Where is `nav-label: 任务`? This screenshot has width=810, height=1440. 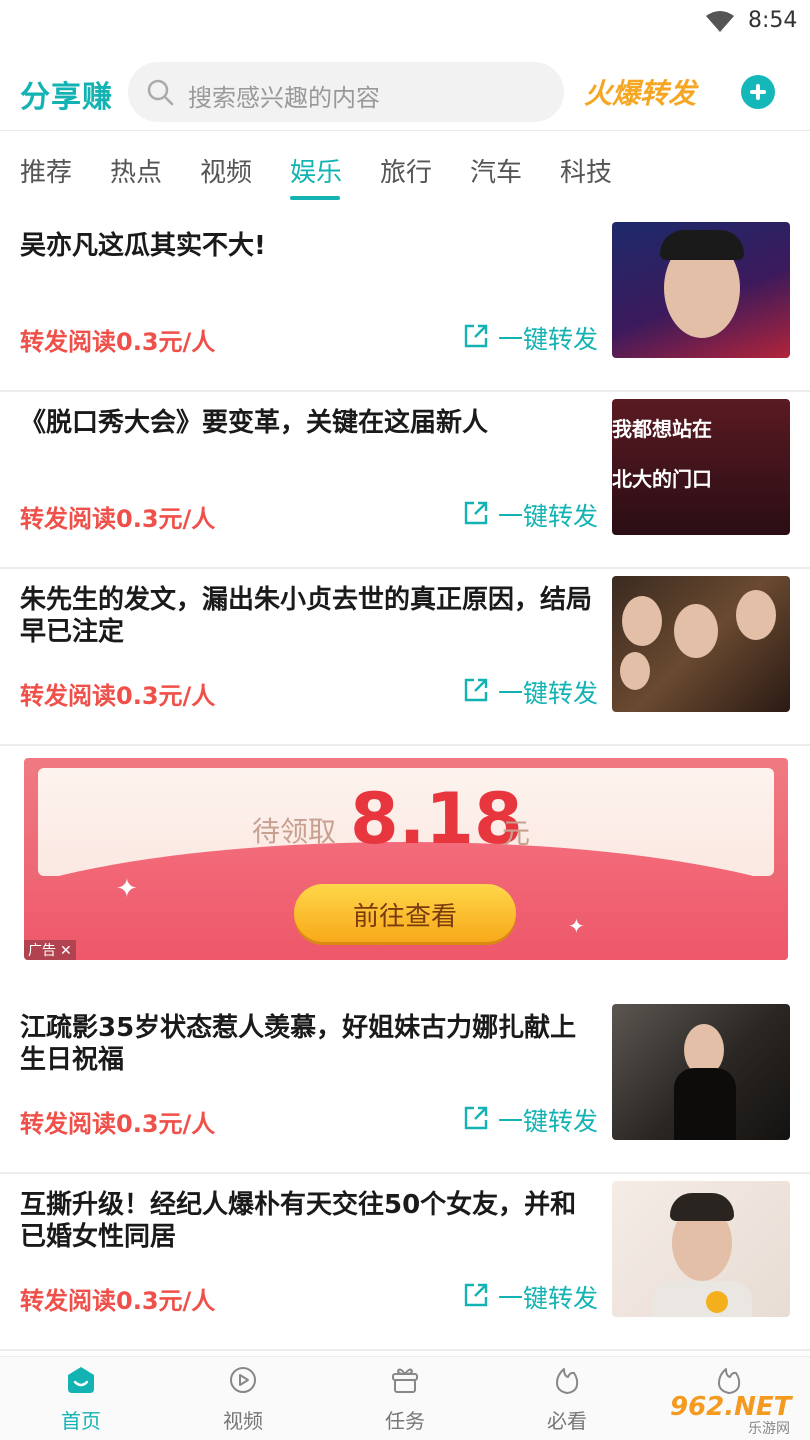
nav-label: 任务 is located at coordinates (405, 1421).